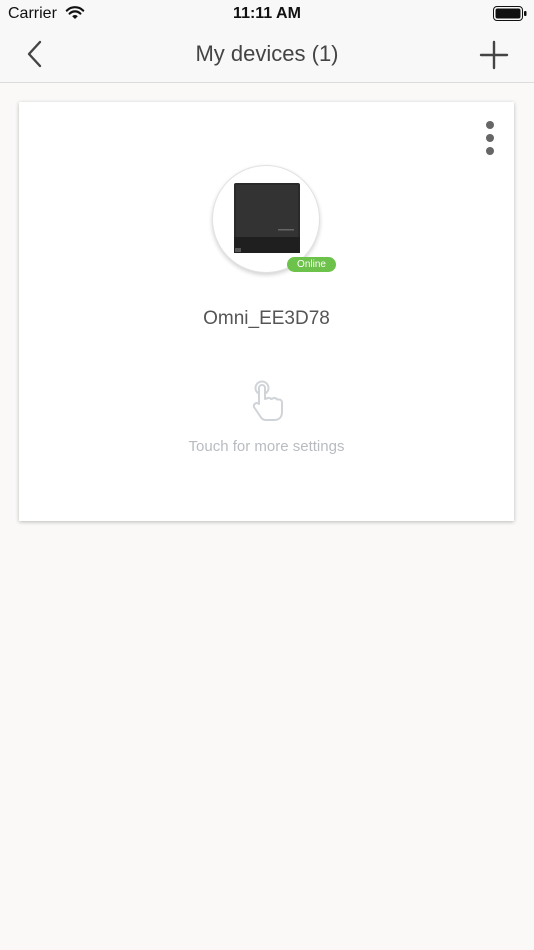 The image size is (534, 950). What do you see at coordinates (267, 218) in the screenshot?
I see `router-device-icon` at bounding box center [267, 218].